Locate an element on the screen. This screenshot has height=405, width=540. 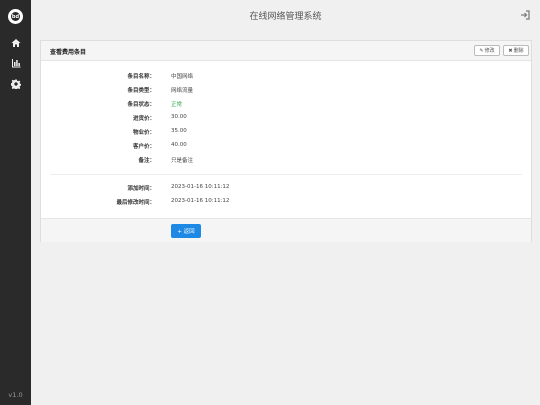
field-label: 进货价： is located at coordinates (143, 119).